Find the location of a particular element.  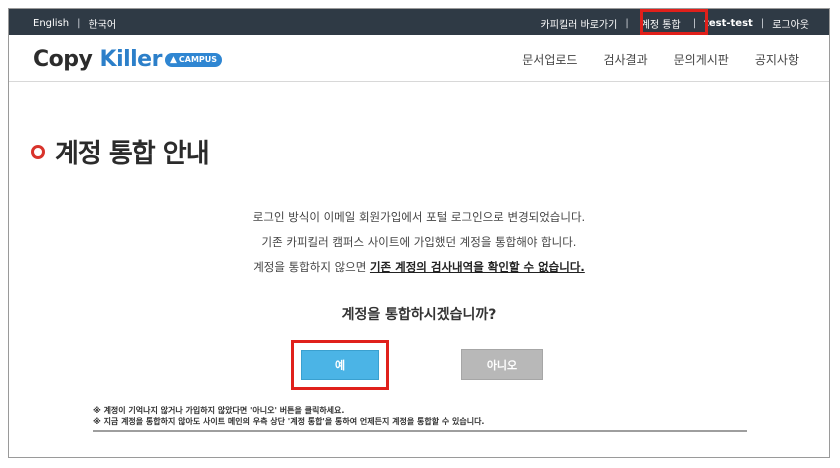

description-line-3-text: 계정을 통합하지 않으면 is located at coordinates (311, 267).